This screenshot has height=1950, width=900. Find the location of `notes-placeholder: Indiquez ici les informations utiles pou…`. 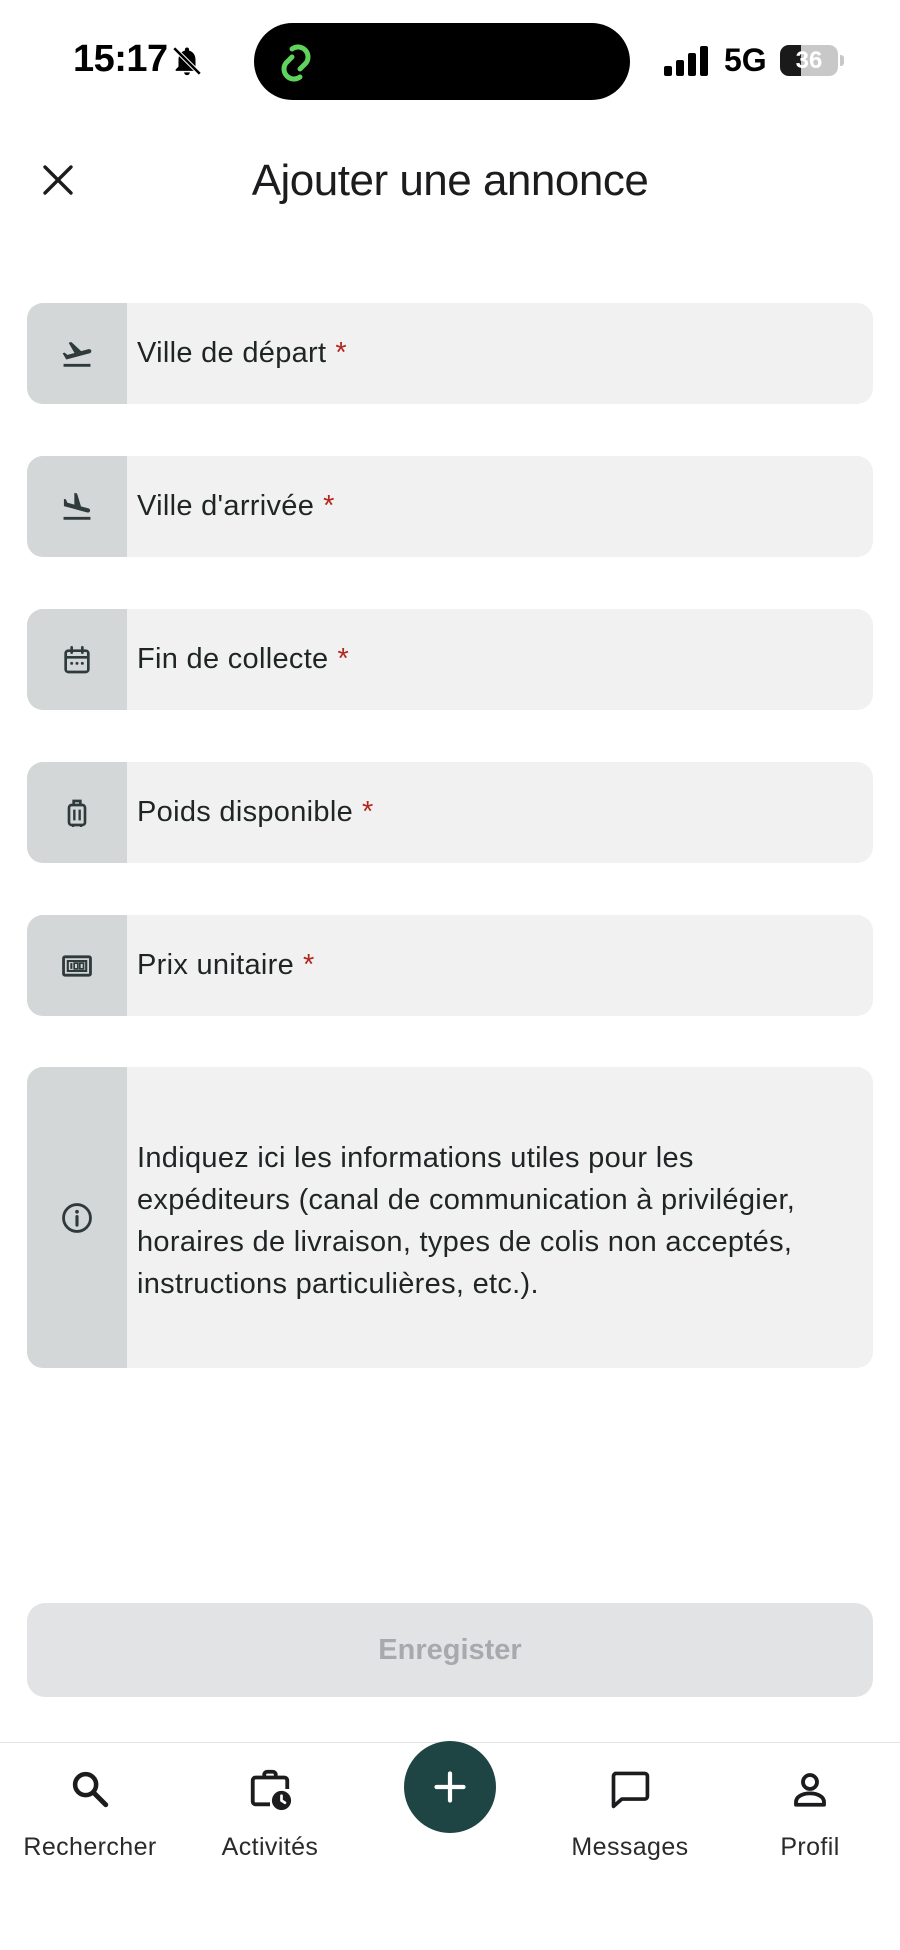

notes-placeholder: Indiquez ici les informations utiles pou… is located at coordinates (466, 1221).